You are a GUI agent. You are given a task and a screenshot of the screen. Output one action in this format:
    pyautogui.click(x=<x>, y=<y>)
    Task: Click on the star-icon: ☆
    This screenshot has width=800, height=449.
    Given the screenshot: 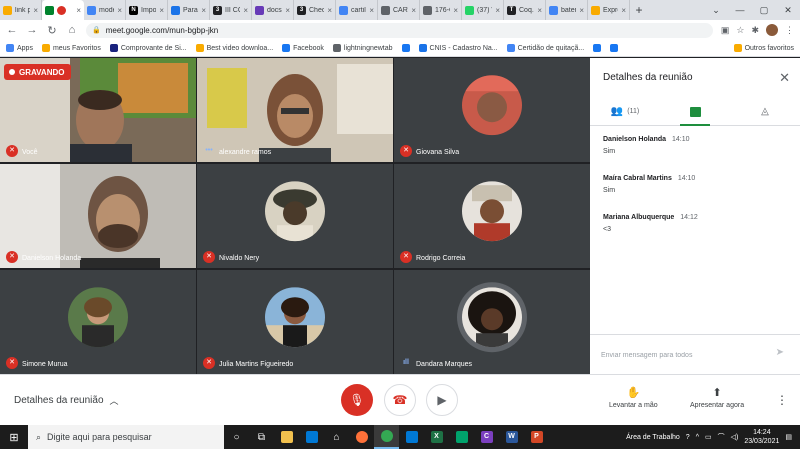 What is the action you would take?
    pyautogui.click(x=740, y=30)
    